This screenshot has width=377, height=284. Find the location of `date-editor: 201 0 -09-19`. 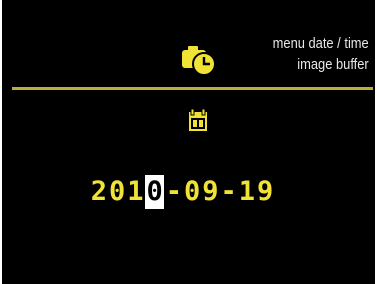

date-editor: 201 0 -09-19 is located at coordinates (188, 192).